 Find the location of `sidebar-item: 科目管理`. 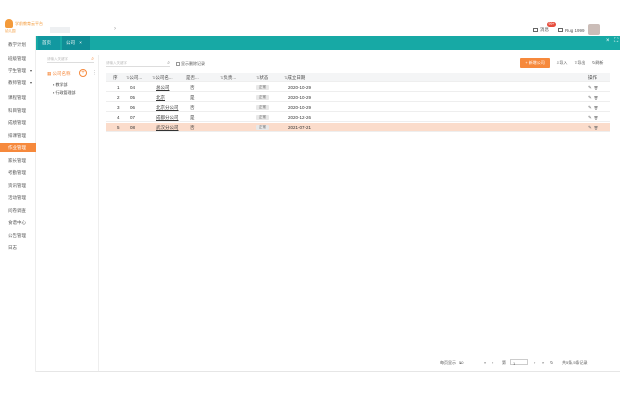

sidebar-item: 科目管理 is located at coordinates (18, 110).